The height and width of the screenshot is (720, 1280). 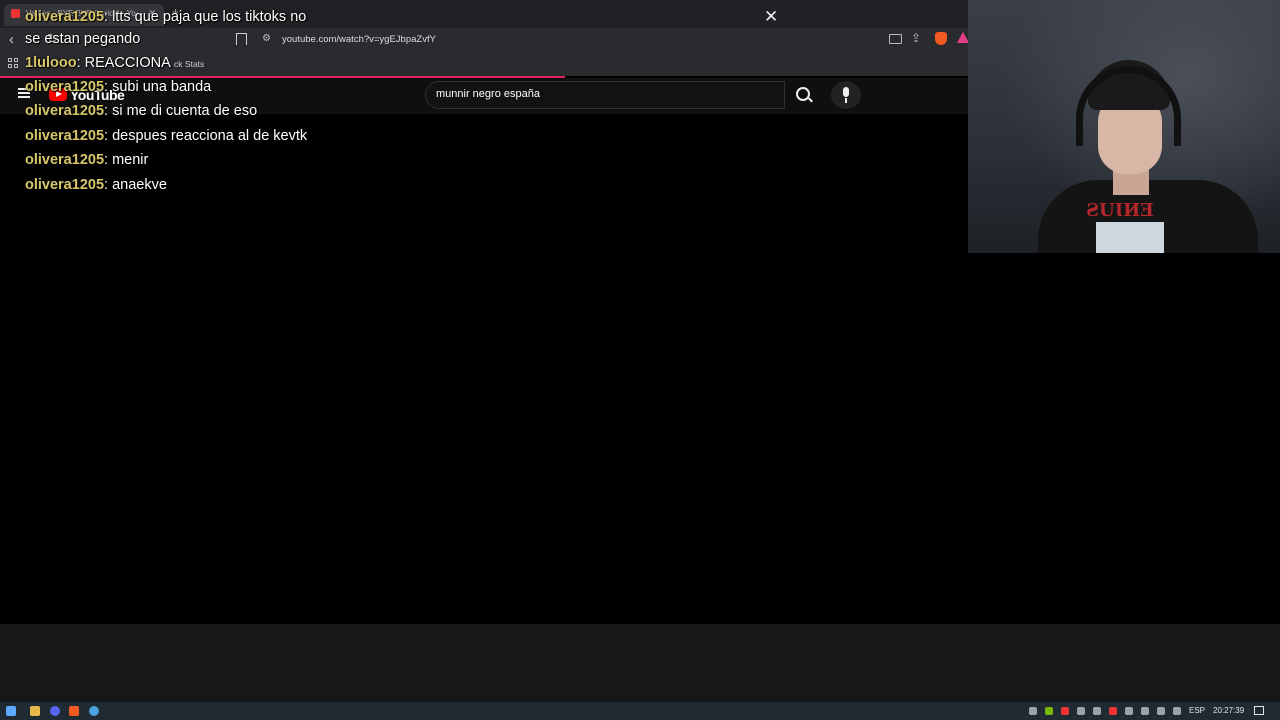 What do you see at coordinates (181, 111) in the screenshot?
I see `chat-text: : si me di cuenta de eso` at bounding box center [181, 111].